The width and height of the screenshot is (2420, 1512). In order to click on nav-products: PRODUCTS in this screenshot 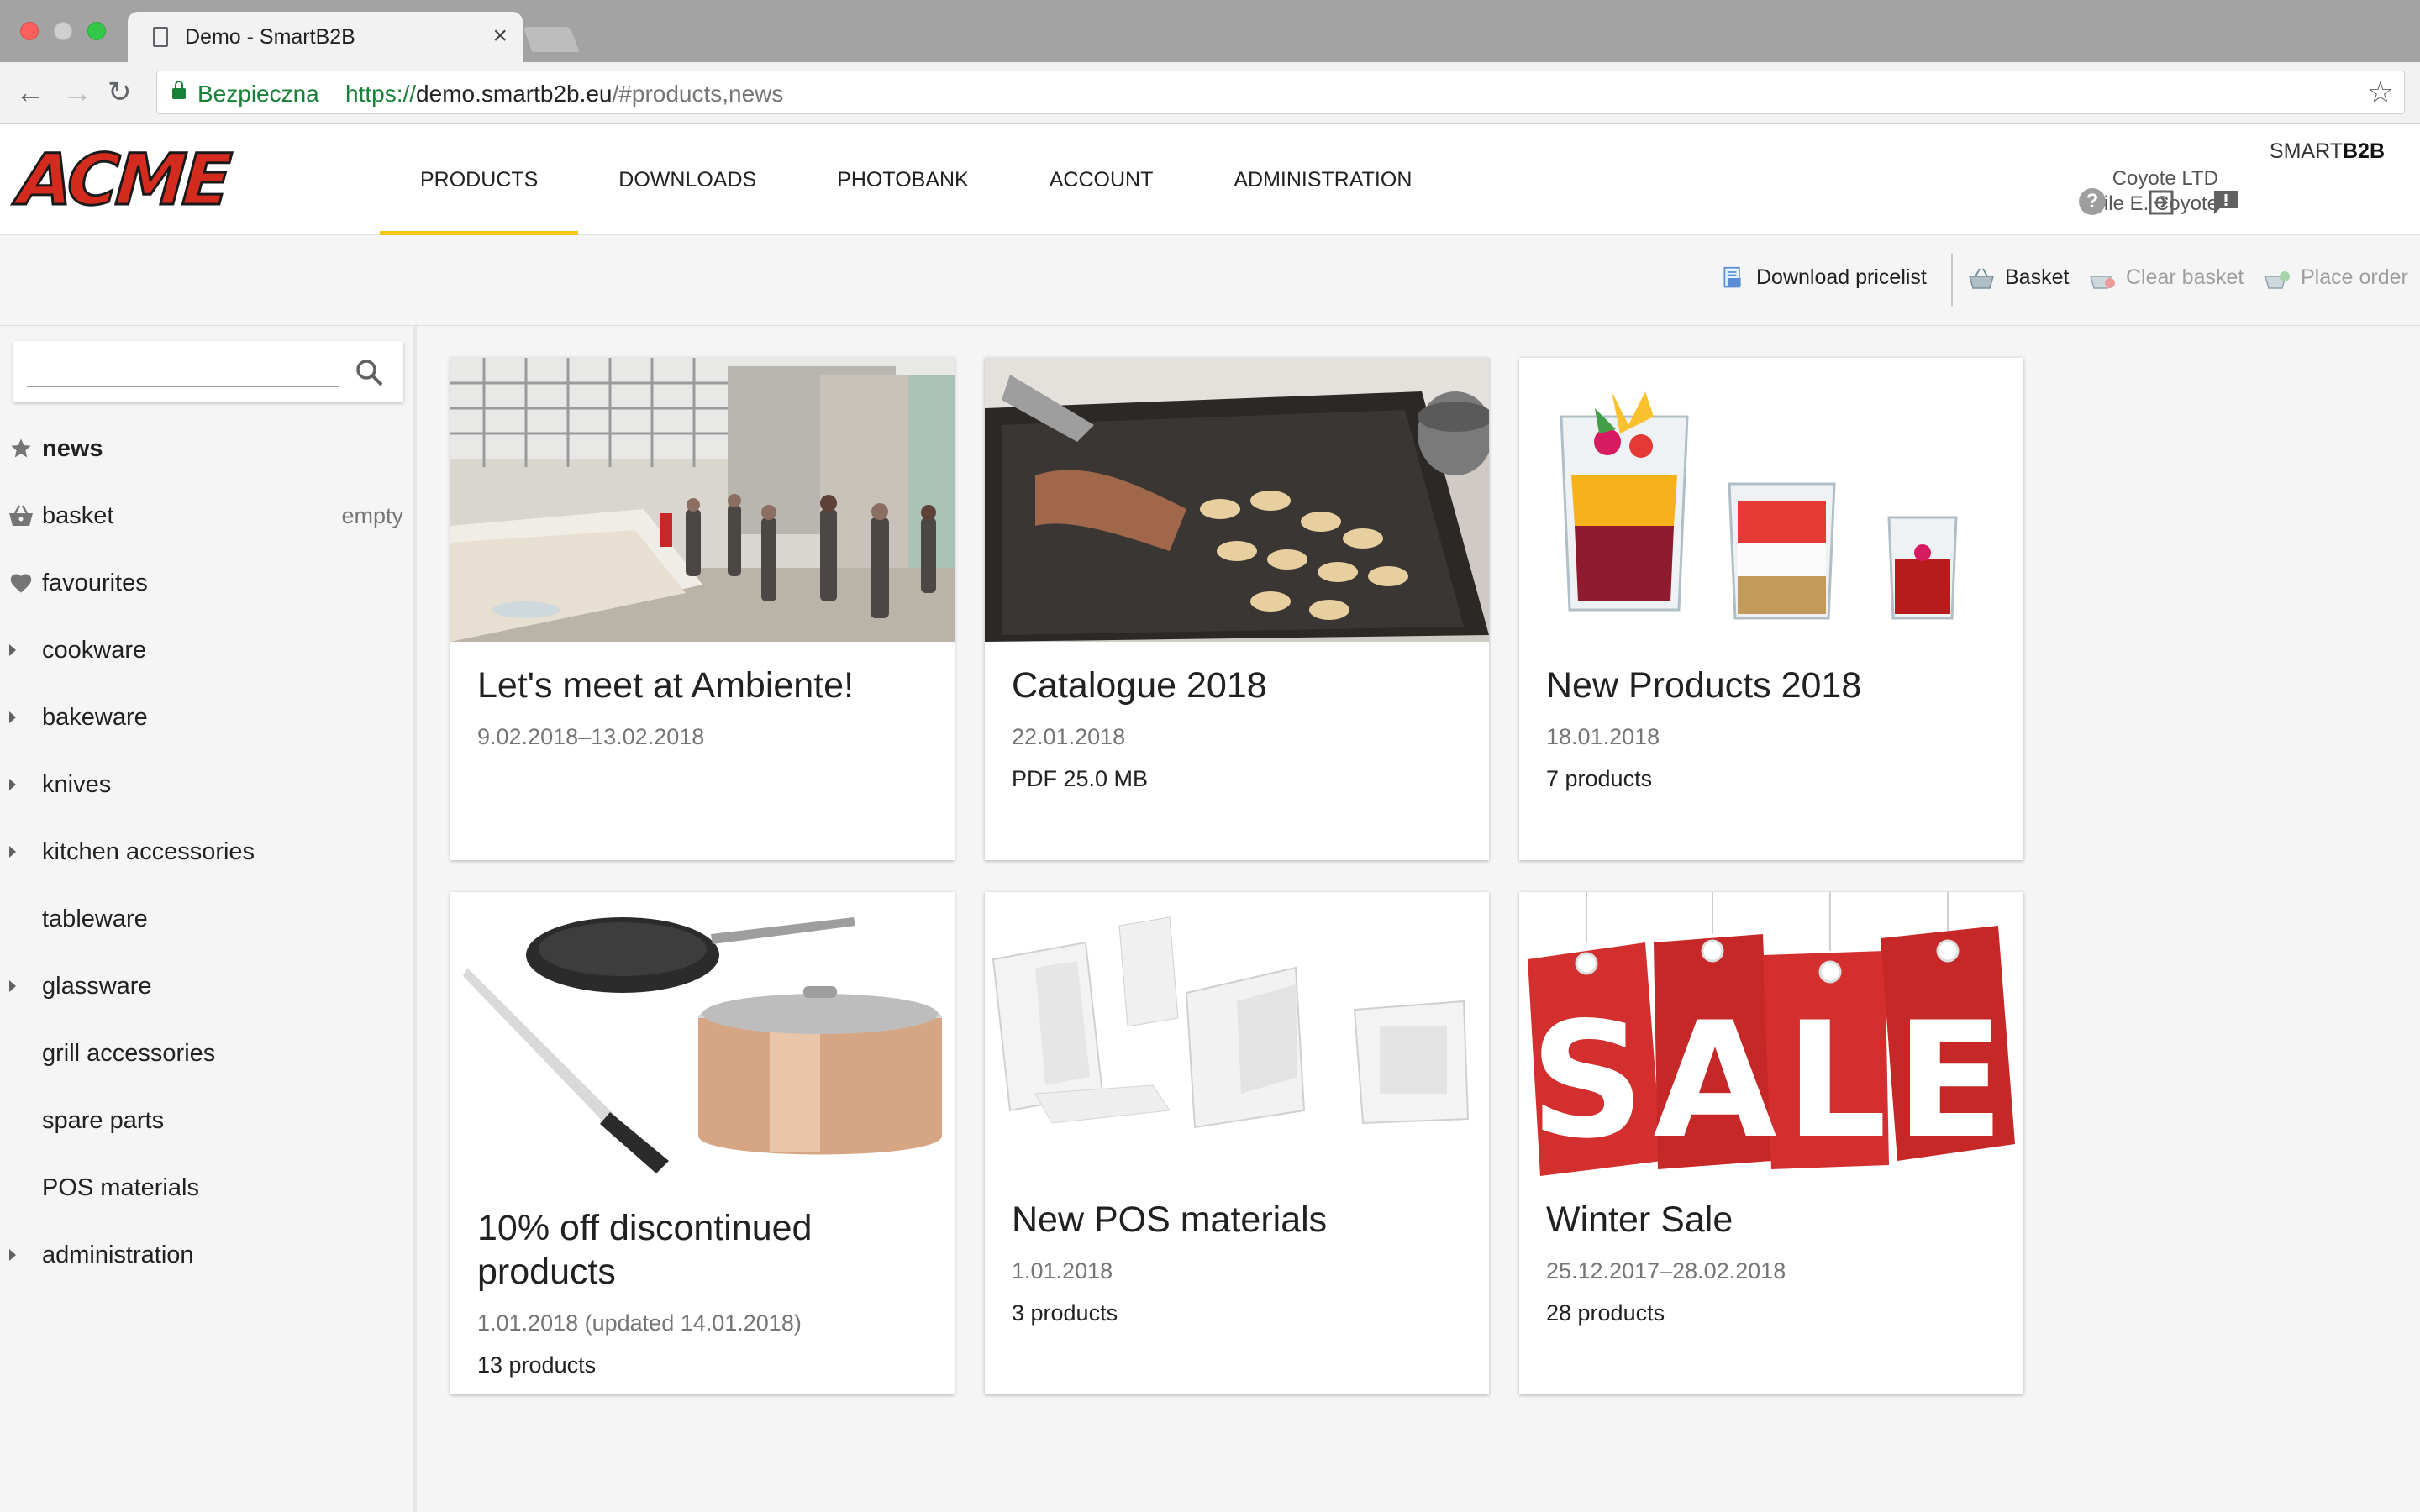, I will do `click(480, 179)`.